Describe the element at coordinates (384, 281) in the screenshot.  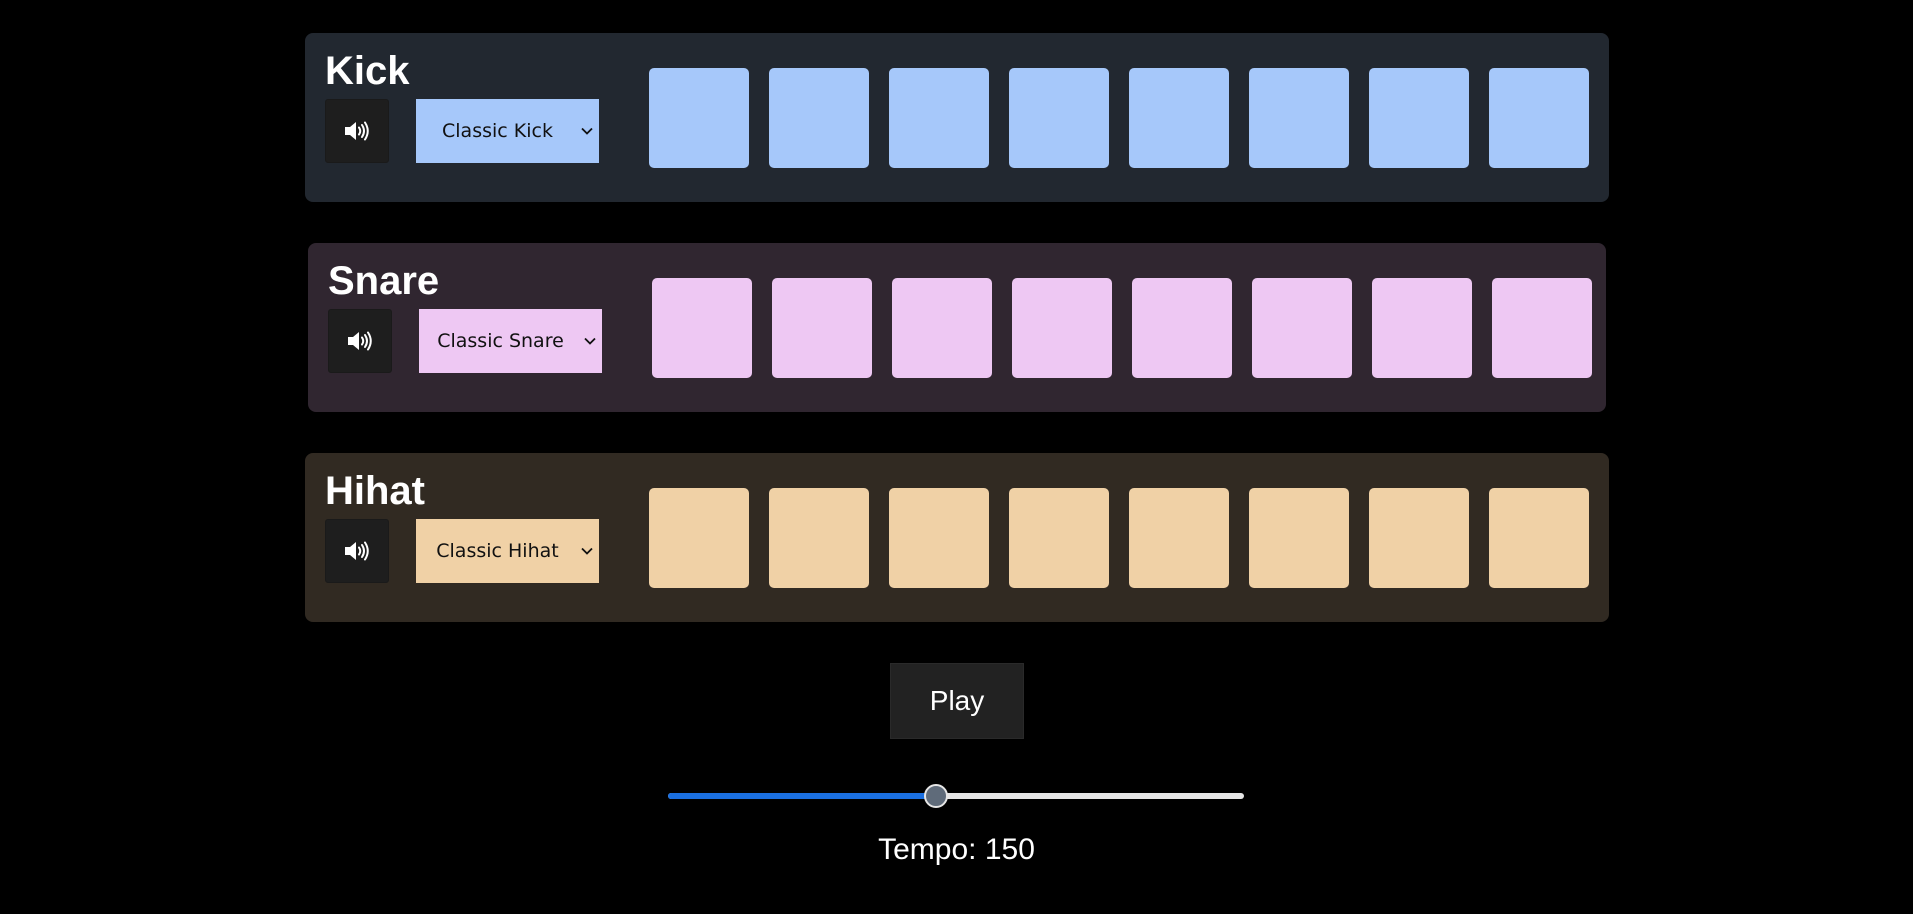
I see `track-title: Snare` at that location.